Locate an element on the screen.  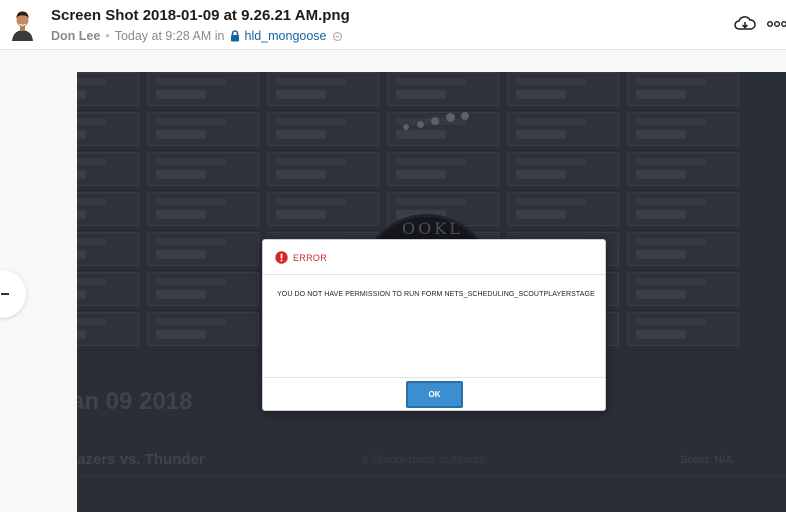
divider is located at coordinates (431, 476).